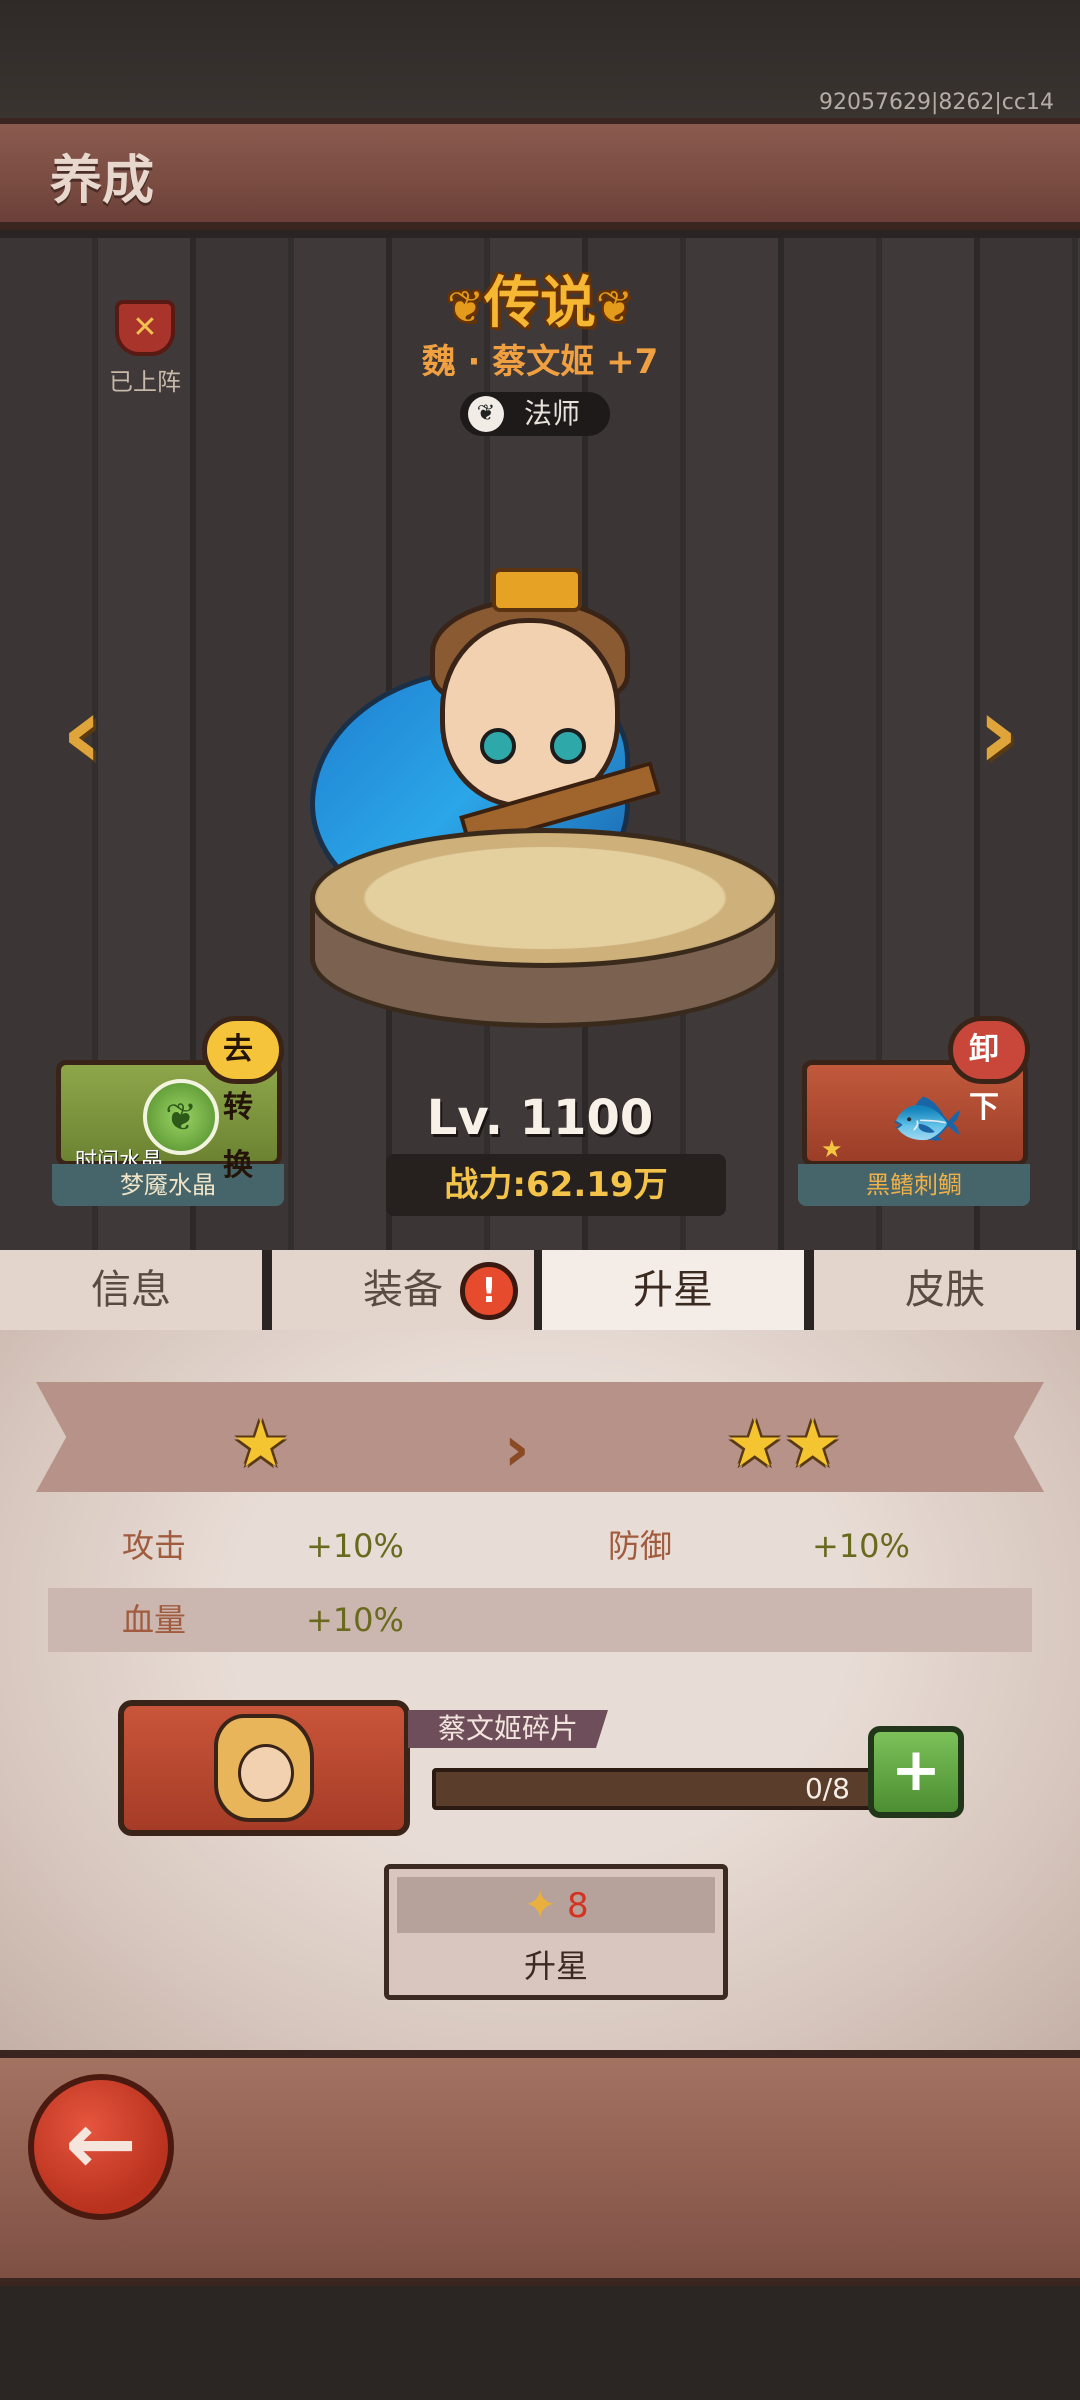  I want to click on hero-eye-left, so click(498, 746).